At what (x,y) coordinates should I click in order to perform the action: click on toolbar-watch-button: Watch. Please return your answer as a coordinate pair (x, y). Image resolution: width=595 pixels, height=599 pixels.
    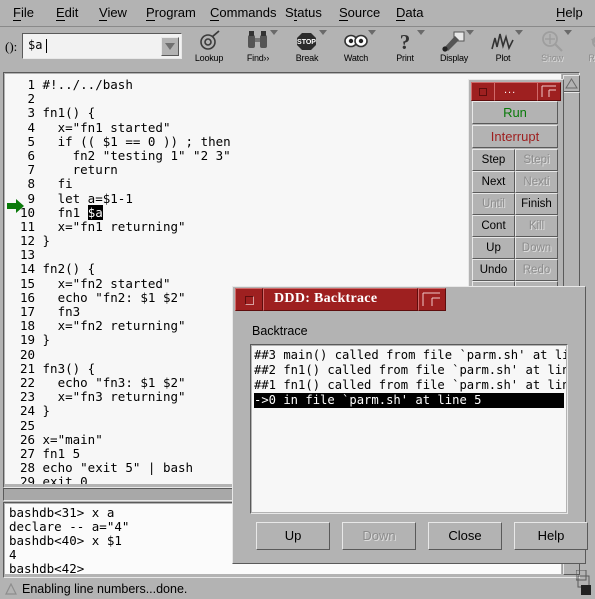
    Looking at the image, I should click on (356, 49).